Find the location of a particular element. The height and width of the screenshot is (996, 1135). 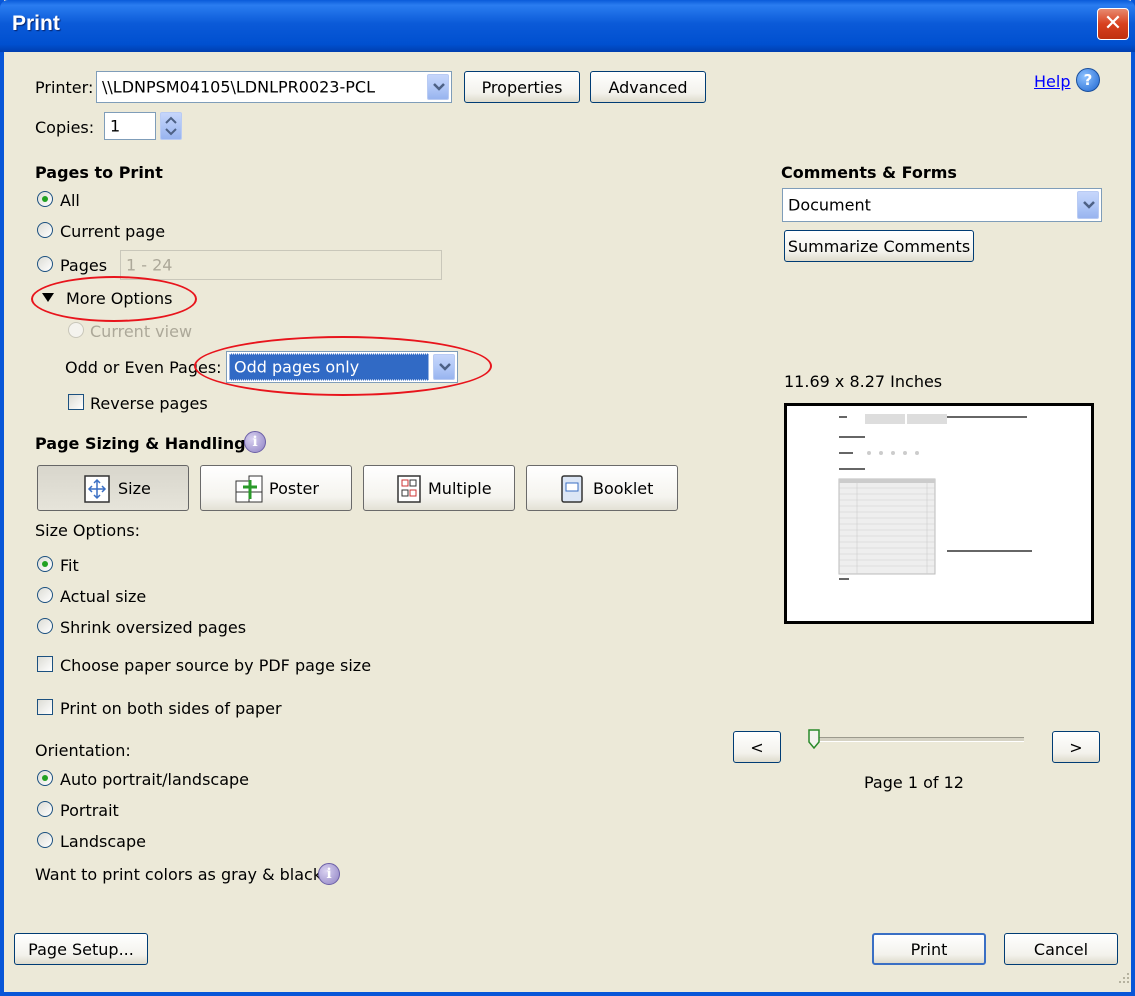

printer-value: \\LDNPSM04105\LDNLPR0023-PCL is located at coordinates (238, 87).